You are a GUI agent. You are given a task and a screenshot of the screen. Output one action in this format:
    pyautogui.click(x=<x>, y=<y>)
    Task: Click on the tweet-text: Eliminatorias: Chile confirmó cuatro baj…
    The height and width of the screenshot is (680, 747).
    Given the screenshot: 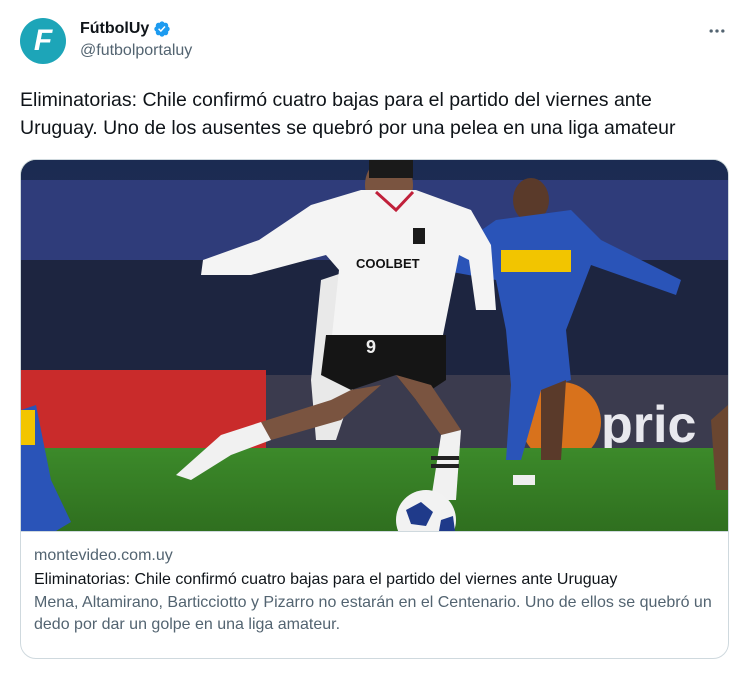 What is the action you would take?
    pyautogui.click(x=348, y=114)
    